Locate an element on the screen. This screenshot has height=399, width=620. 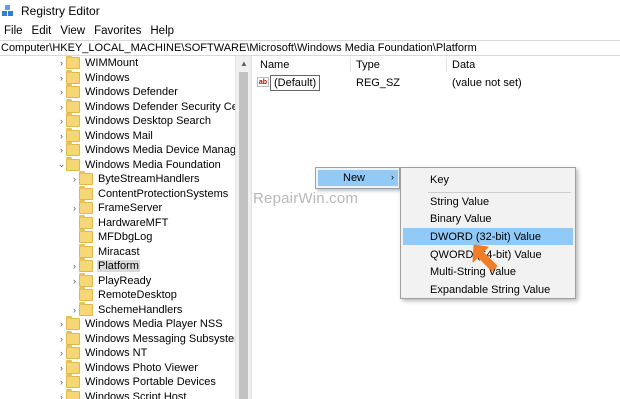
tree-item: RemoteDesktop is located at coordinates (124, 295).